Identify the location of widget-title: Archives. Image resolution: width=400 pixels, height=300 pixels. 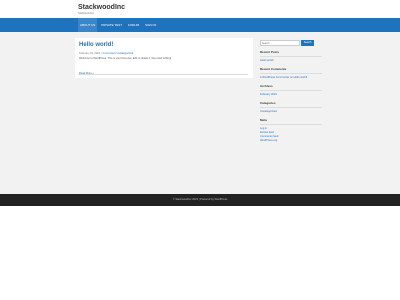
(291, 87).